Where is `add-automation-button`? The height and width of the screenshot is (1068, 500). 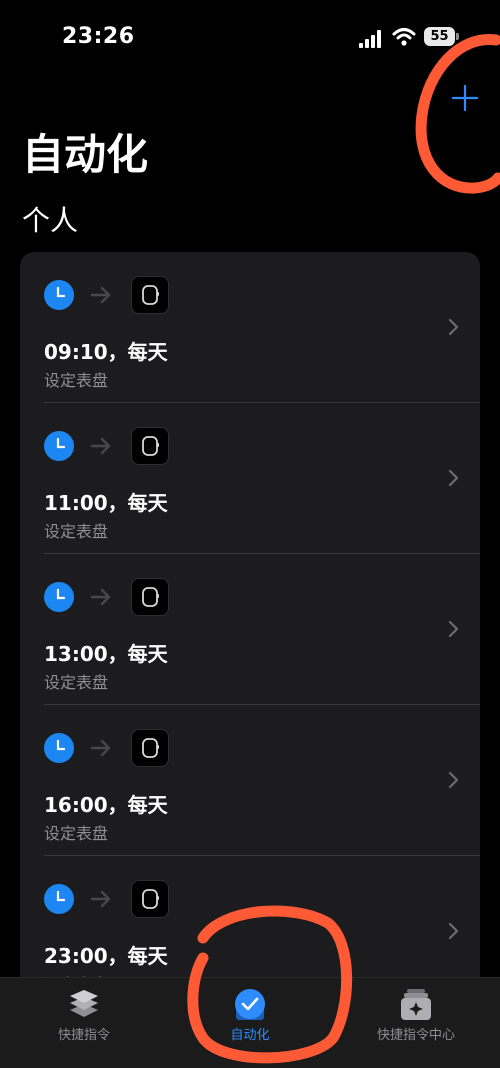 add-automation-button is located at coordinates (465, 98).